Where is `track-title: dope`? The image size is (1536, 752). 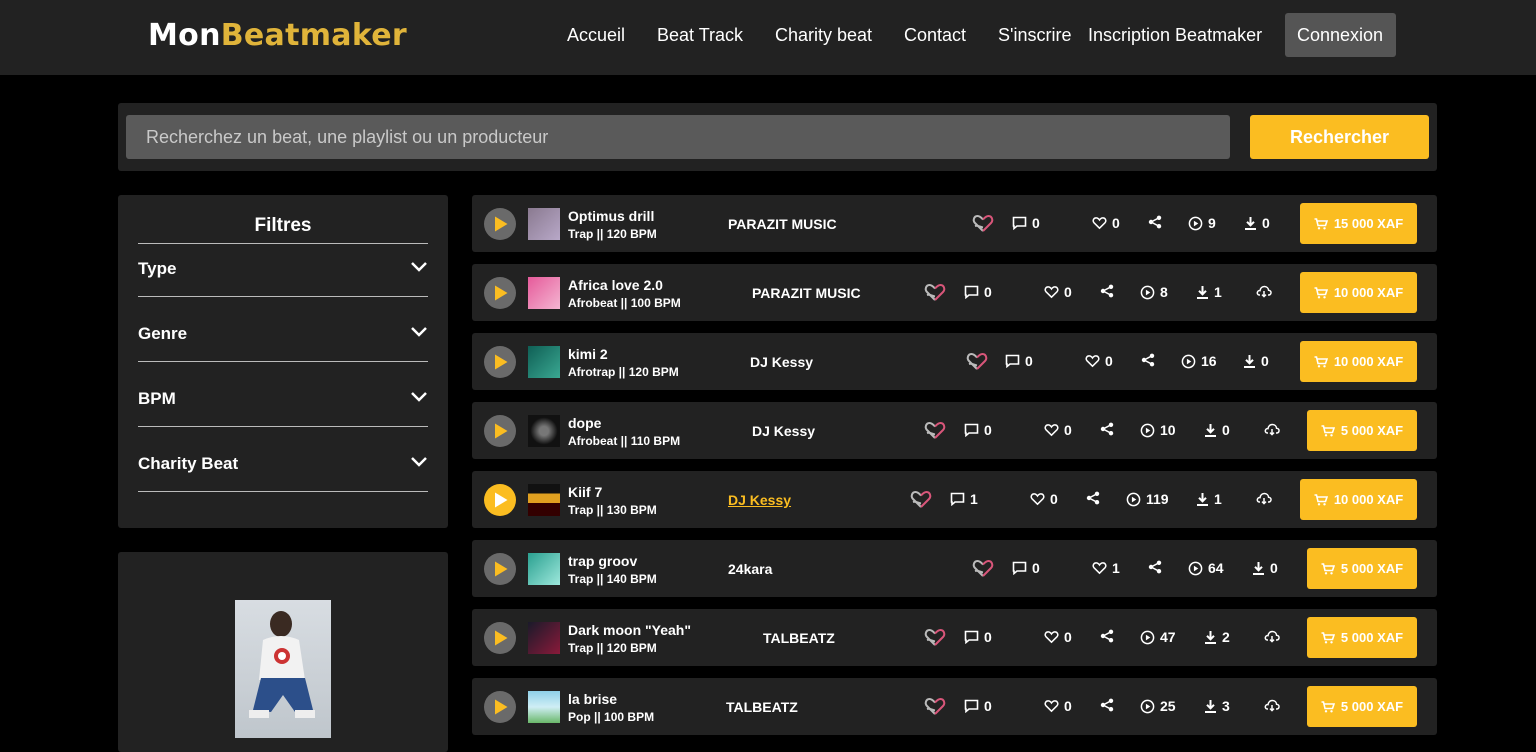 track-title: dope is located at coordinates (584, 423).